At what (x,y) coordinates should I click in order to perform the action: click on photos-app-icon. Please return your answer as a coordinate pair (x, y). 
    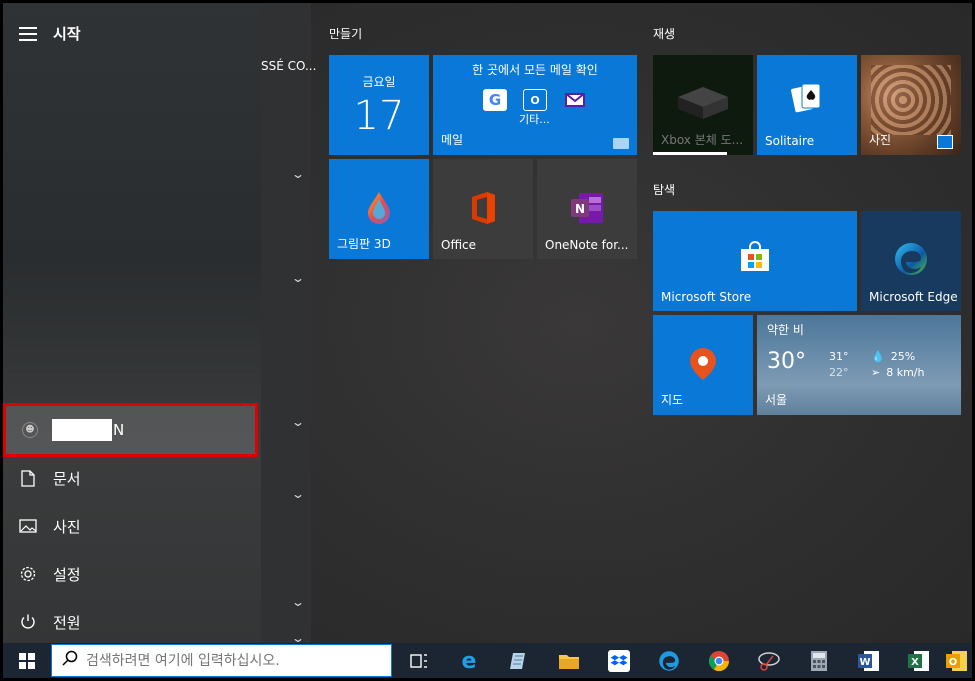
    Looking at the image, I should click on (945, 142).